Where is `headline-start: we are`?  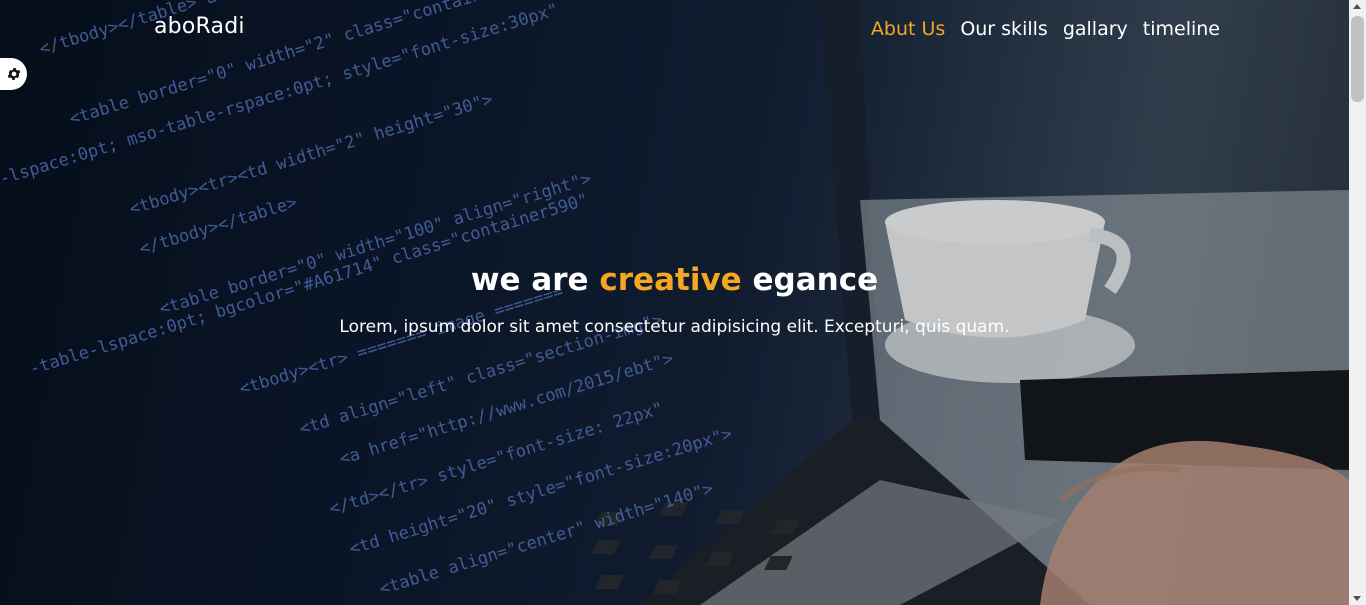 headline-start: we are is located at coordinates (529, 280).